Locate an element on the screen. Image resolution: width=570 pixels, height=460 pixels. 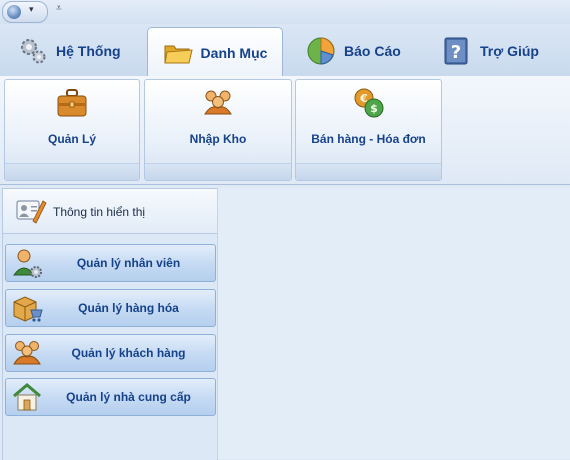
nav-button-label: Quản lý nhà cung cấp is located at coordinates (128, 397).